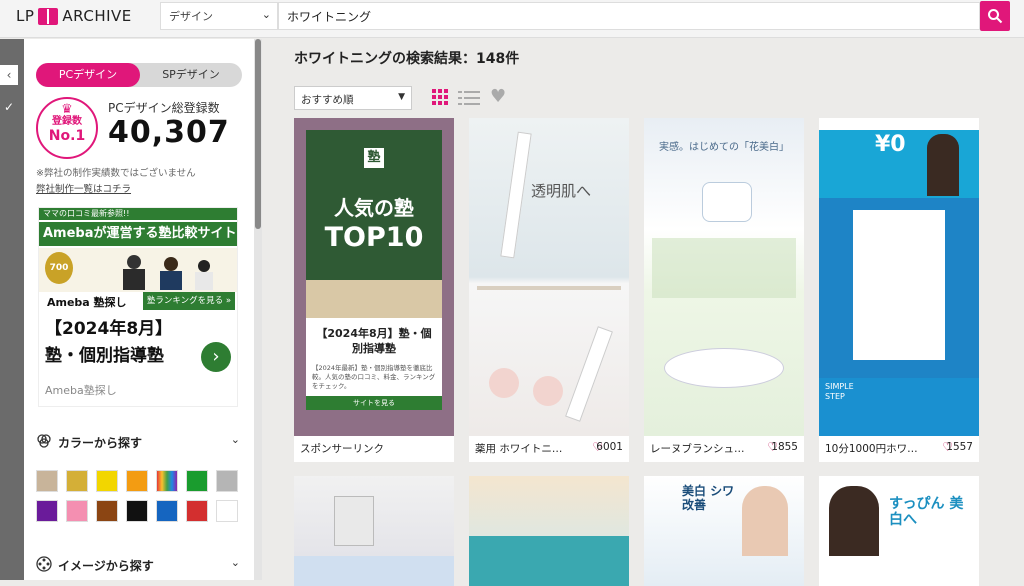 This screenshot has height=586, width=1024. I want to click on category-select-value: デザイン, so click(191, 16).